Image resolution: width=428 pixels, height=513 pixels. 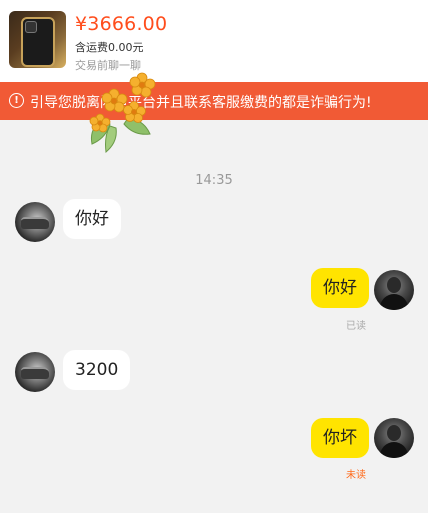 What do you see at coordinates (121, 24) in the screenshot?
I see `product-price: ¥3666.00` at bounding box center [121, 24].